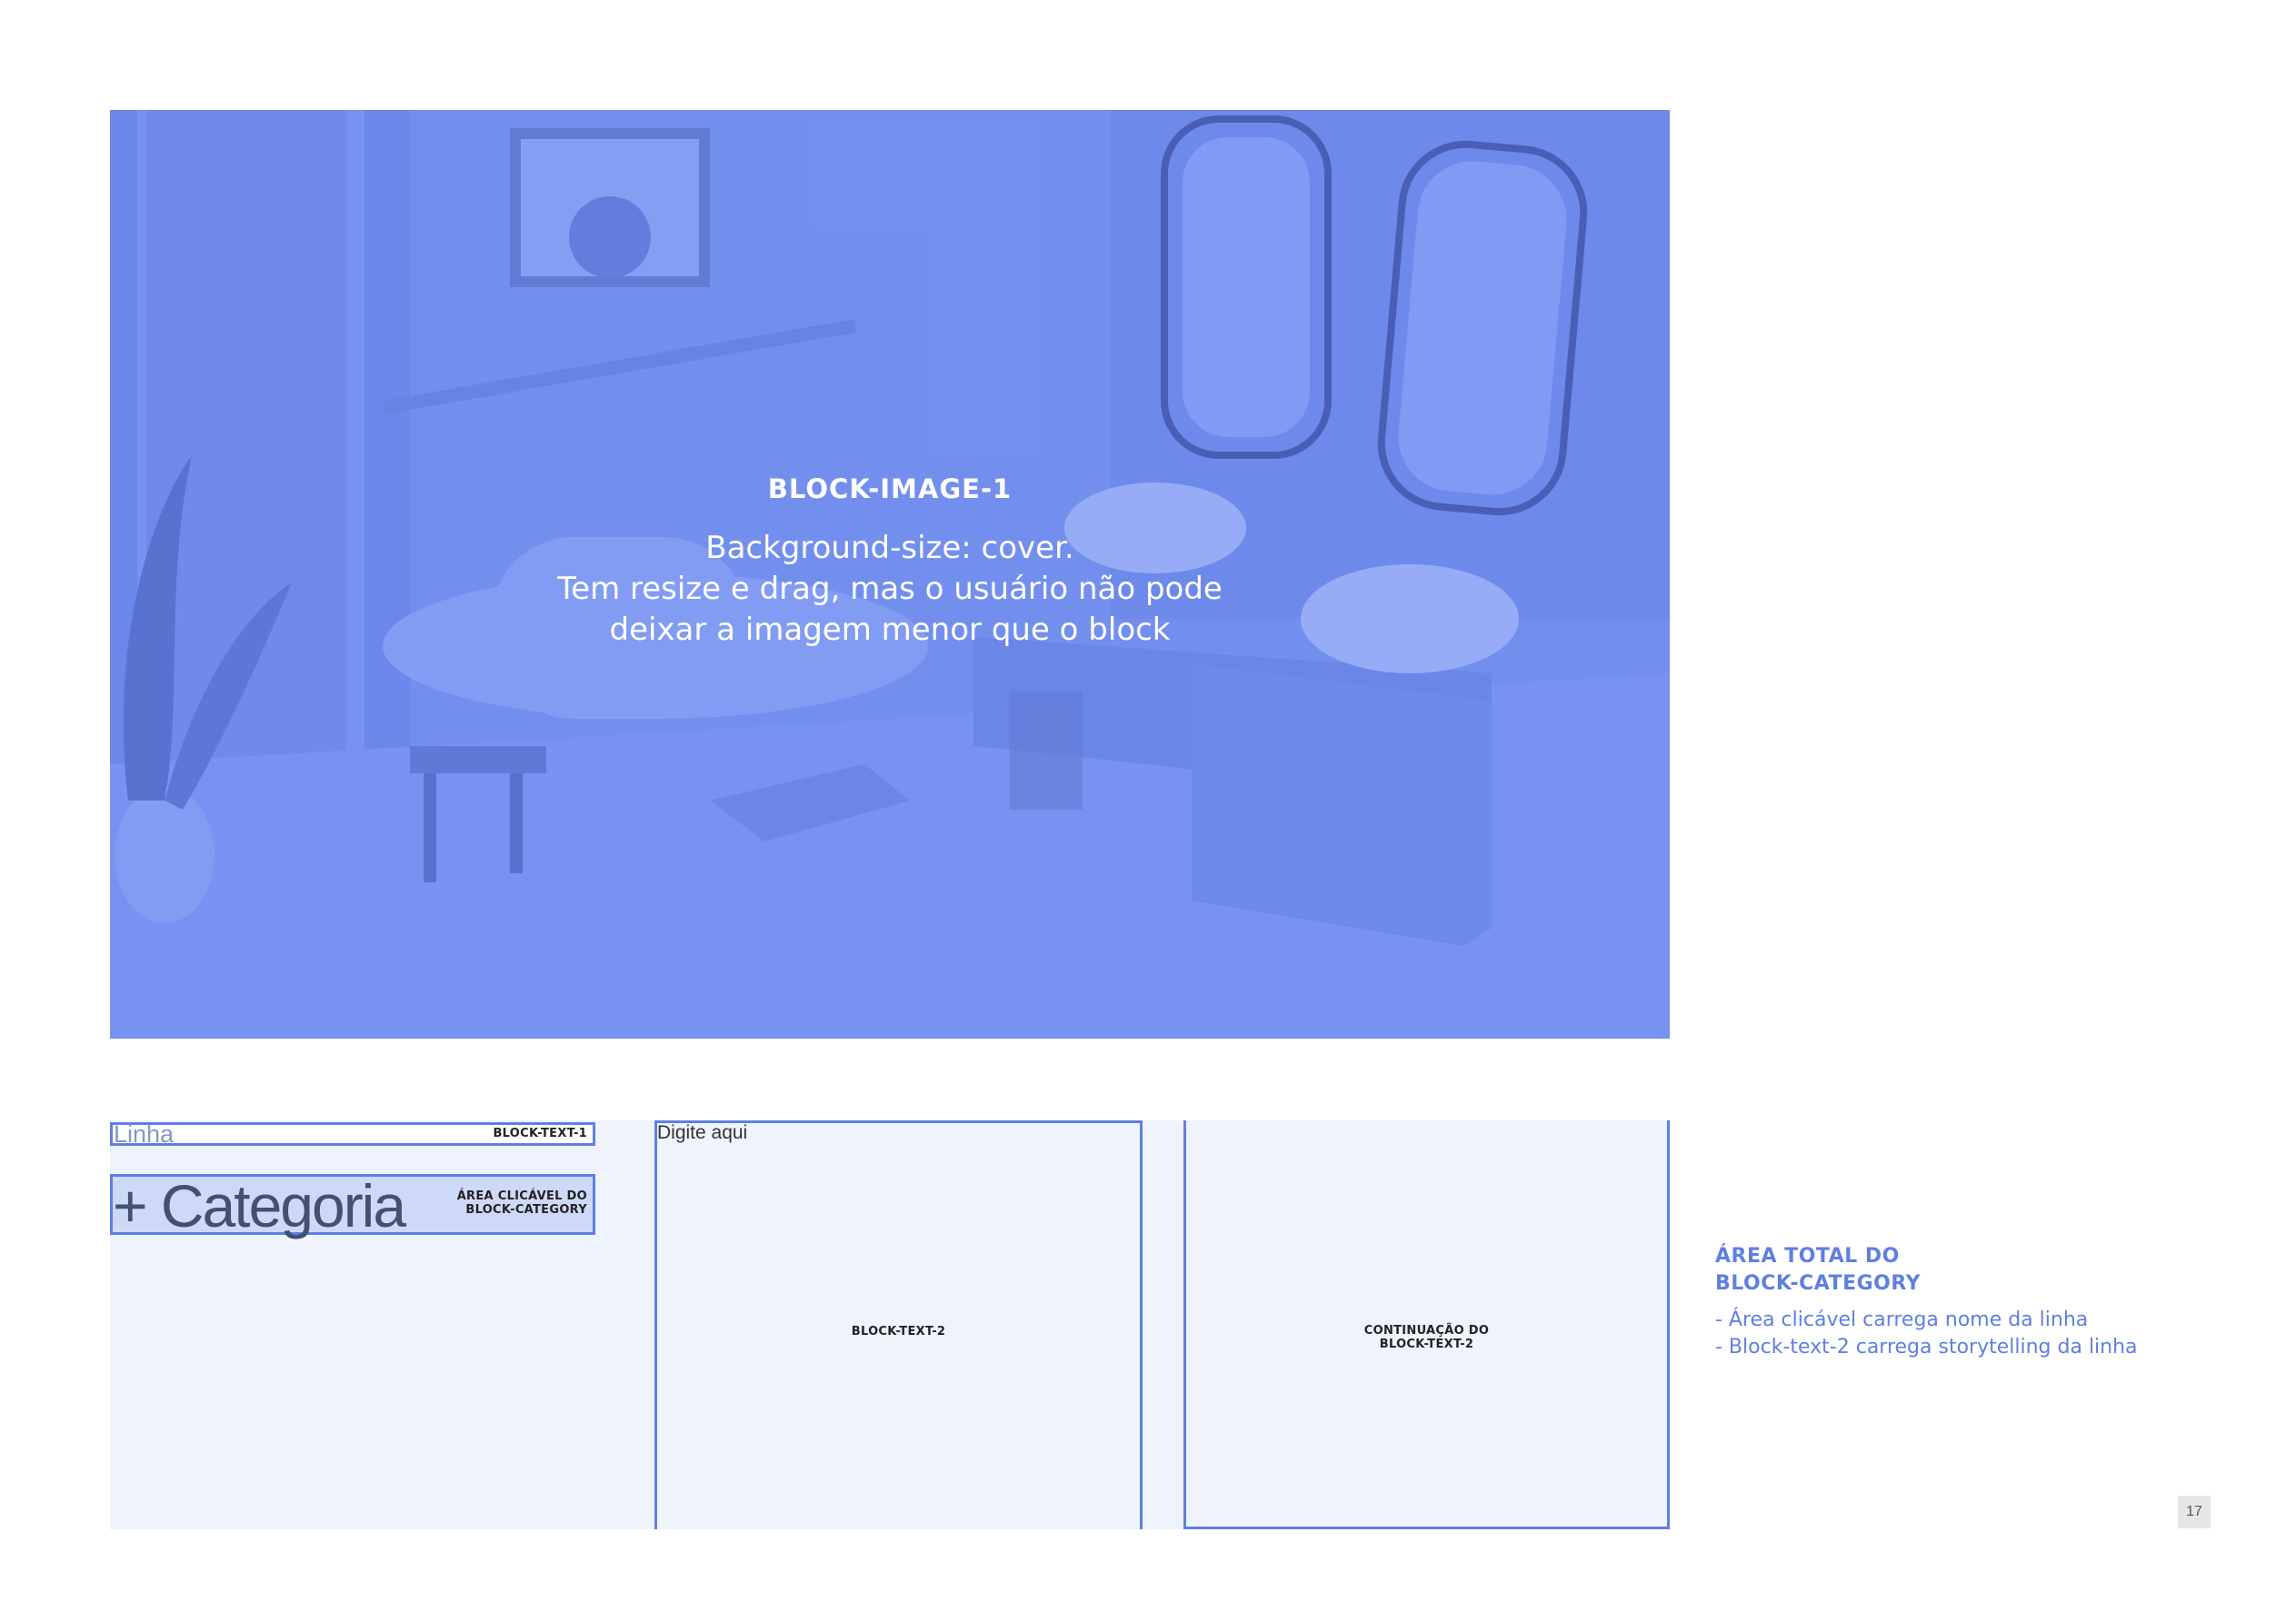 This screenshot has height=1622, width=2296. What do you see at coordinates (521, 1196) in the screenshot?
I see `label-line: ÁREA CLICÁVEL DO` at bounding box center [521, 1196].